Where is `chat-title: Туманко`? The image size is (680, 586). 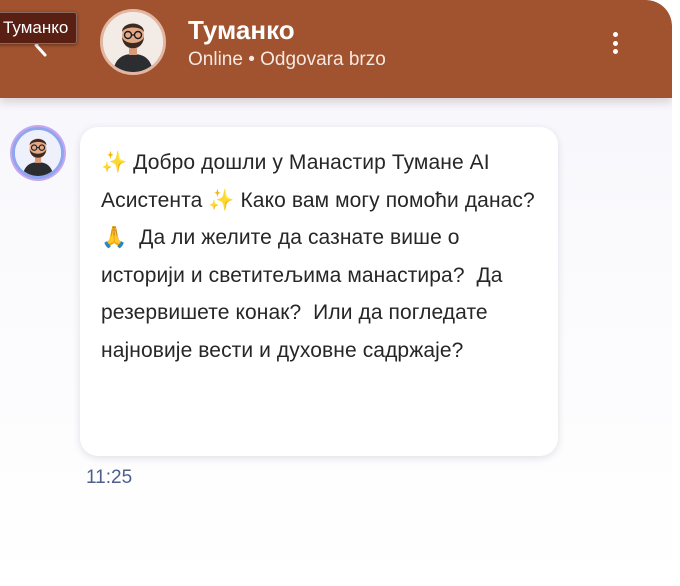
chat-title: Туманко is located at coordinates (241, 30).